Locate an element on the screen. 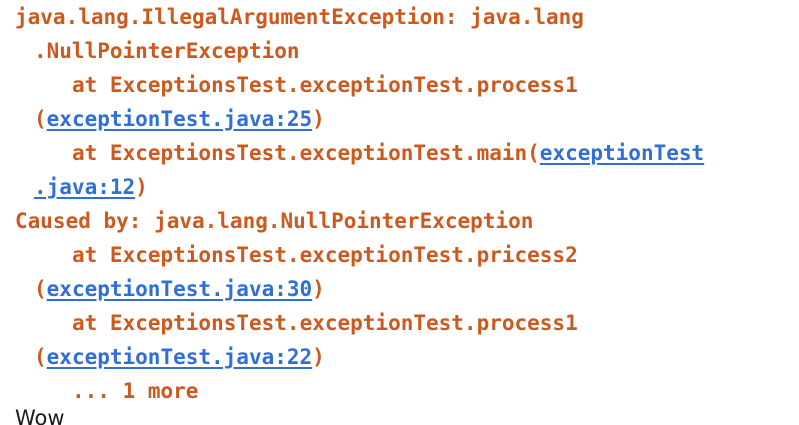 Image resolution: width=799 pixels, height=425 pixels. exception-message: java.lang.IllegalArgumentException is located at coordinates (299, 17).